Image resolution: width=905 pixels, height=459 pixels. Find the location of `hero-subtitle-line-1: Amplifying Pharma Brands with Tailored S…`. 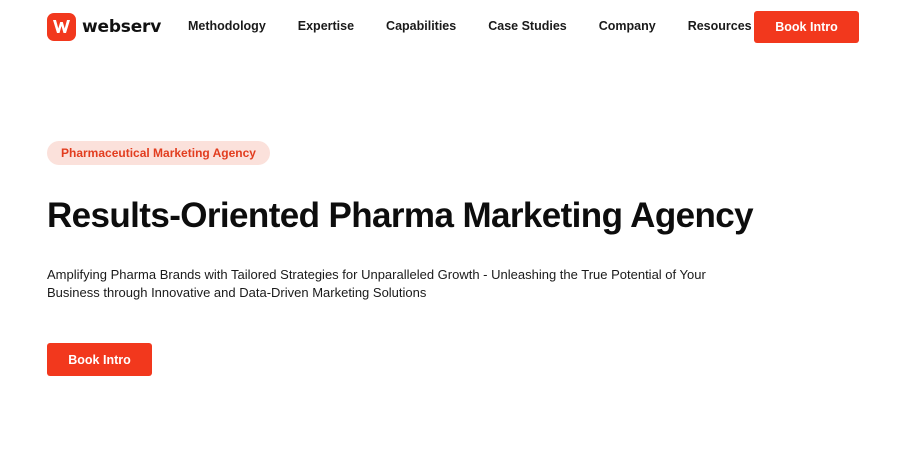

hero-subtitle-line-1: Amplifying Pharma Brands with Tailored S… is located at coordinates (376, 274).